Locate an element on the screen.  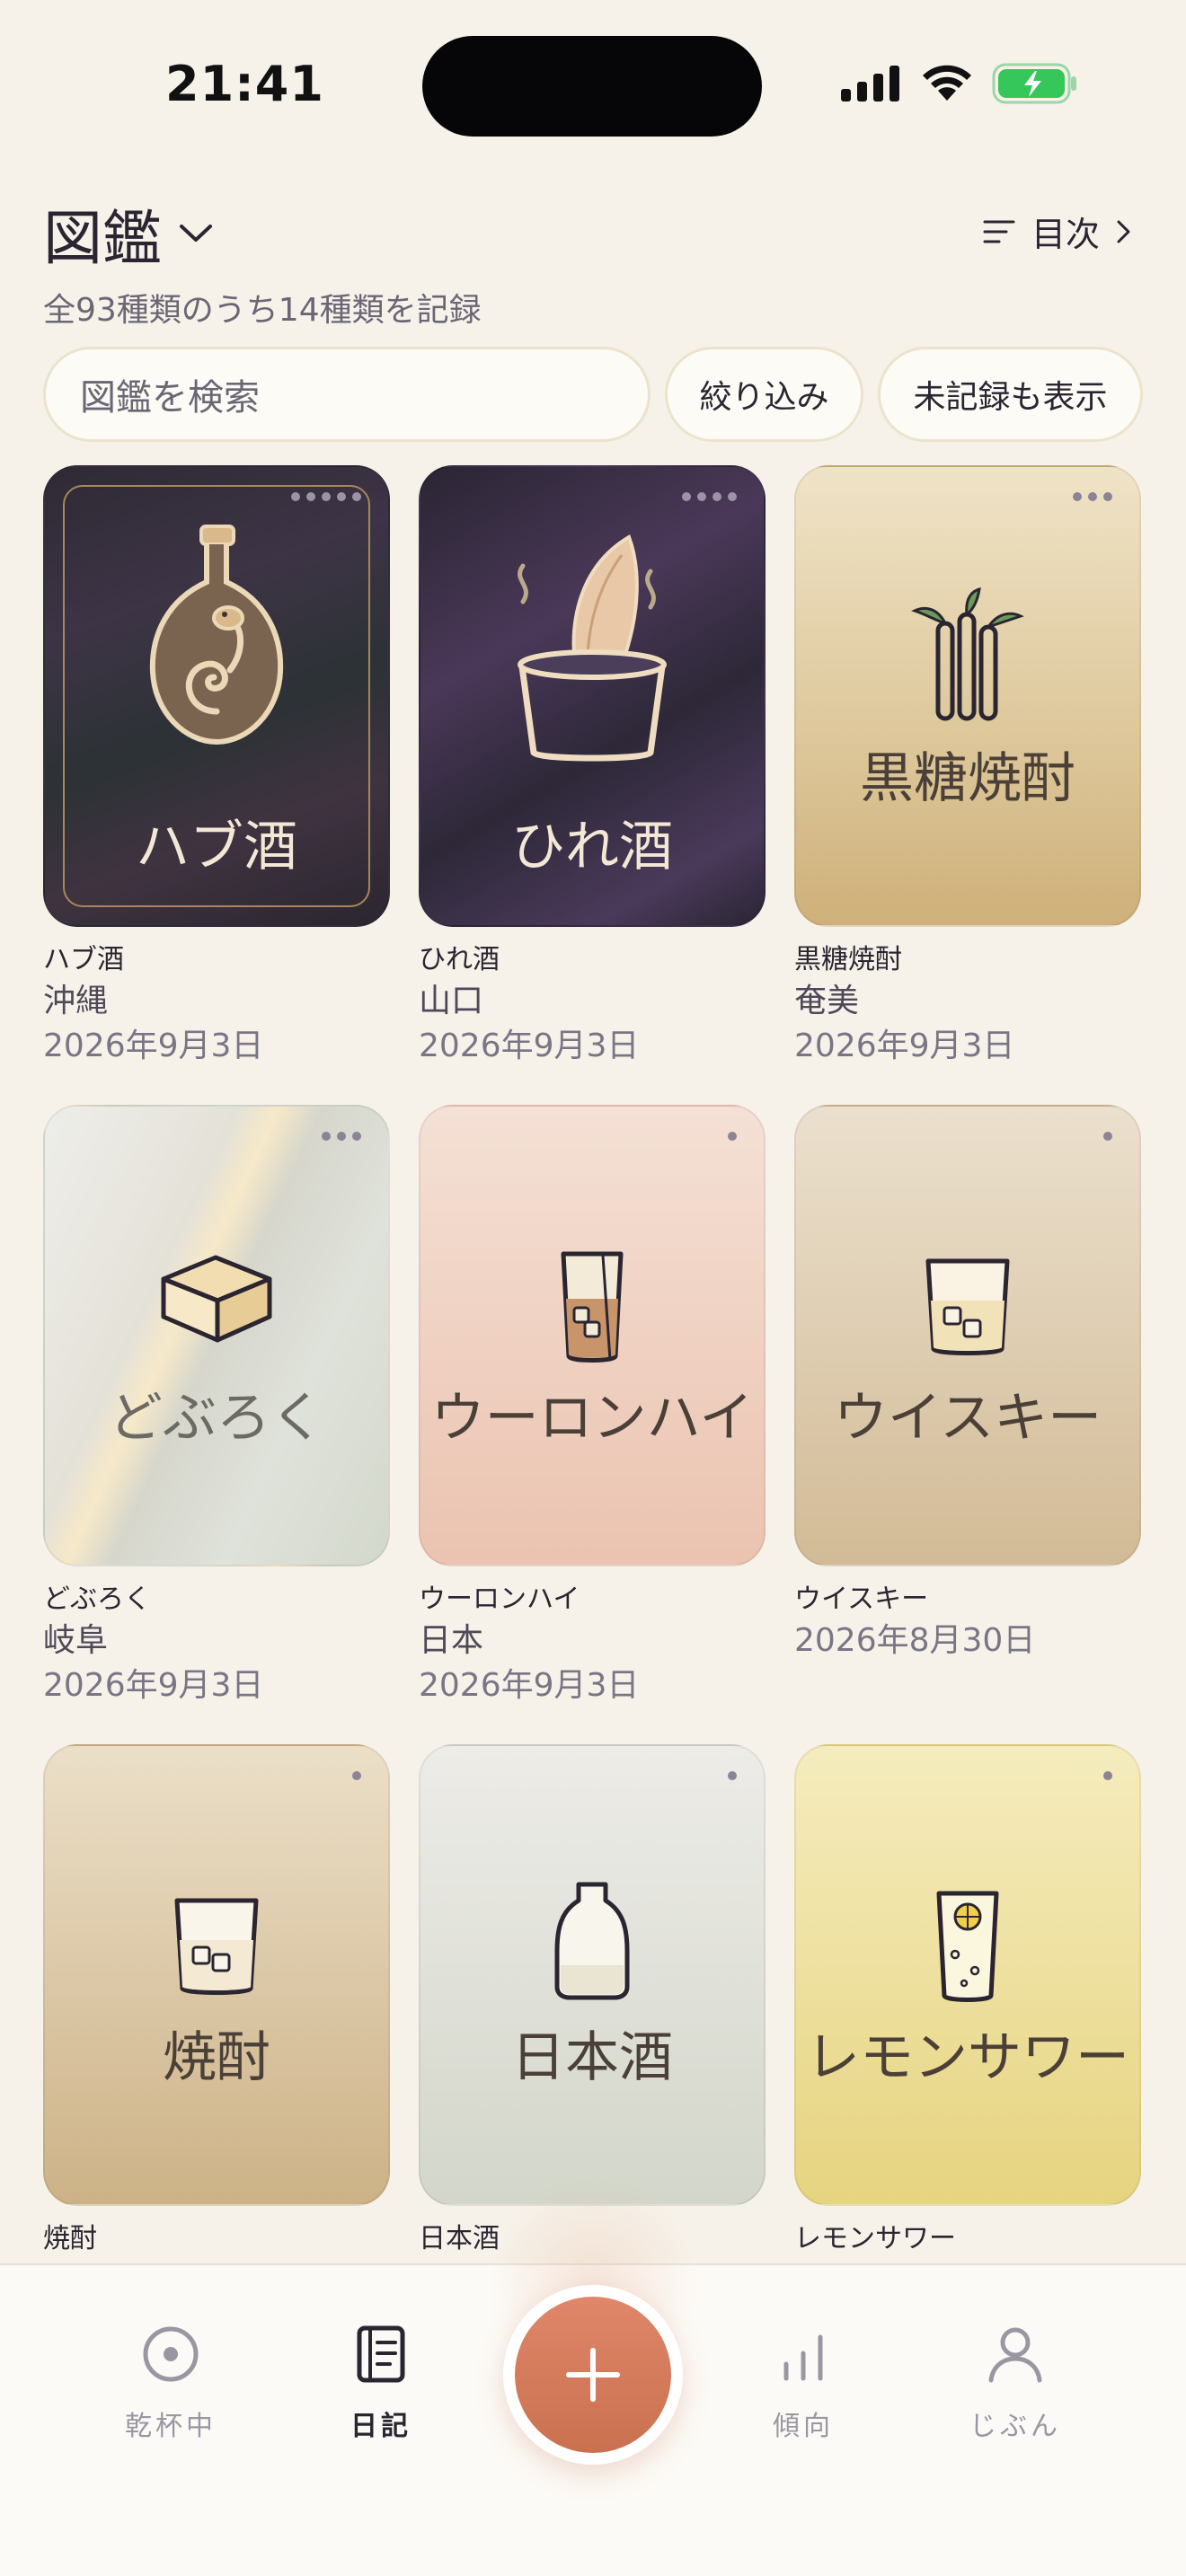
plus-icon is located at coordinates (593, 2375).